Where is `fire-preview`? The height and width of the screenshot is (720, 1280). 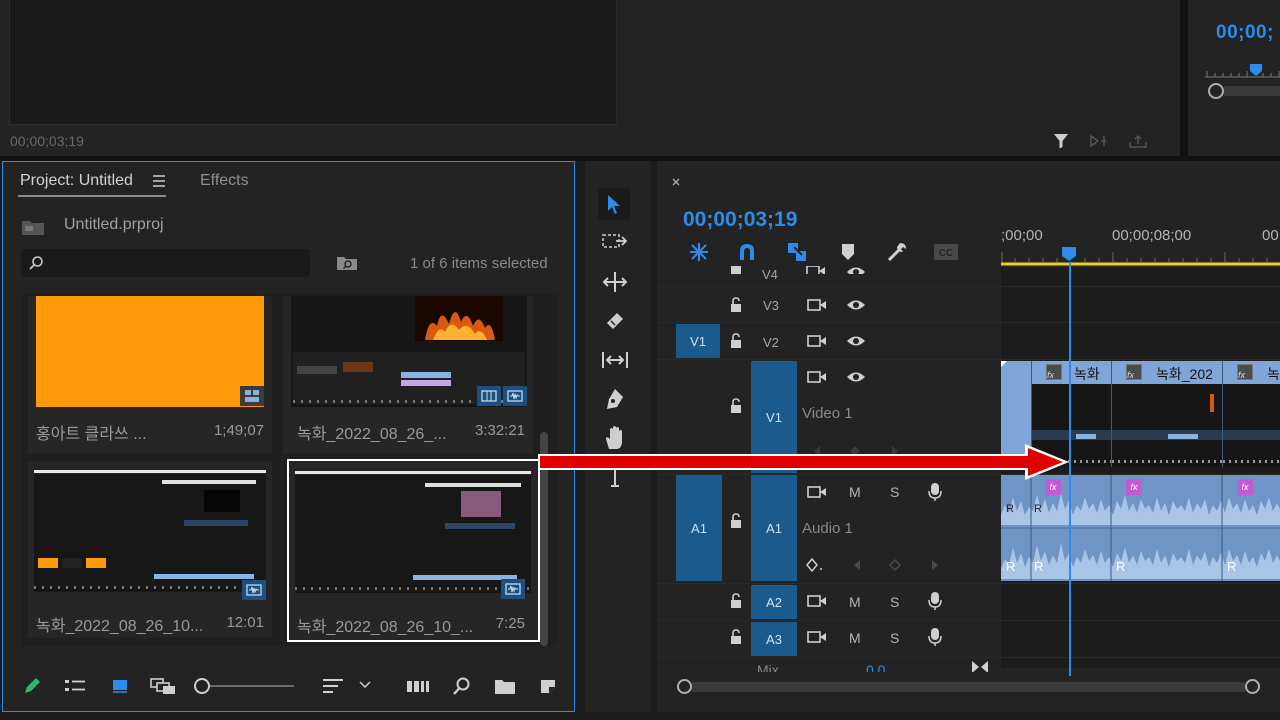 fire-preview is located at coordinates (459, 318).